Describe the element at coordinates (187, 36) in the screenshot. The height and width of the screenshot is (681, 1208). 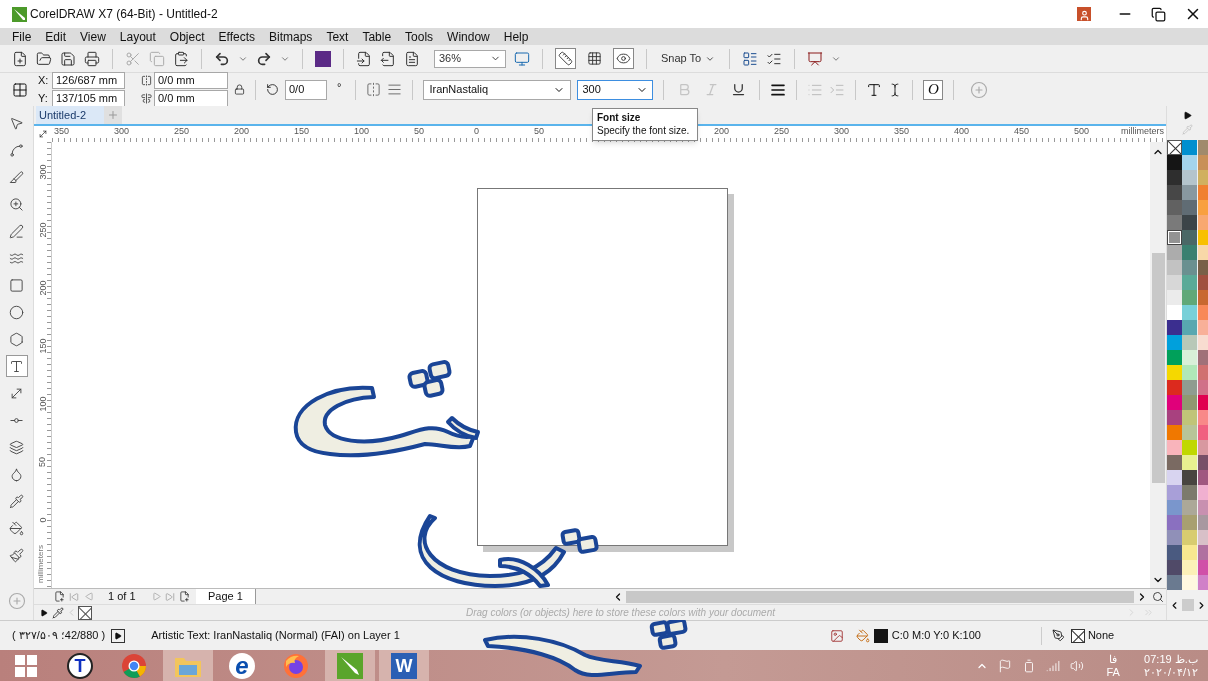
I see `menu-item: Object` at that location.